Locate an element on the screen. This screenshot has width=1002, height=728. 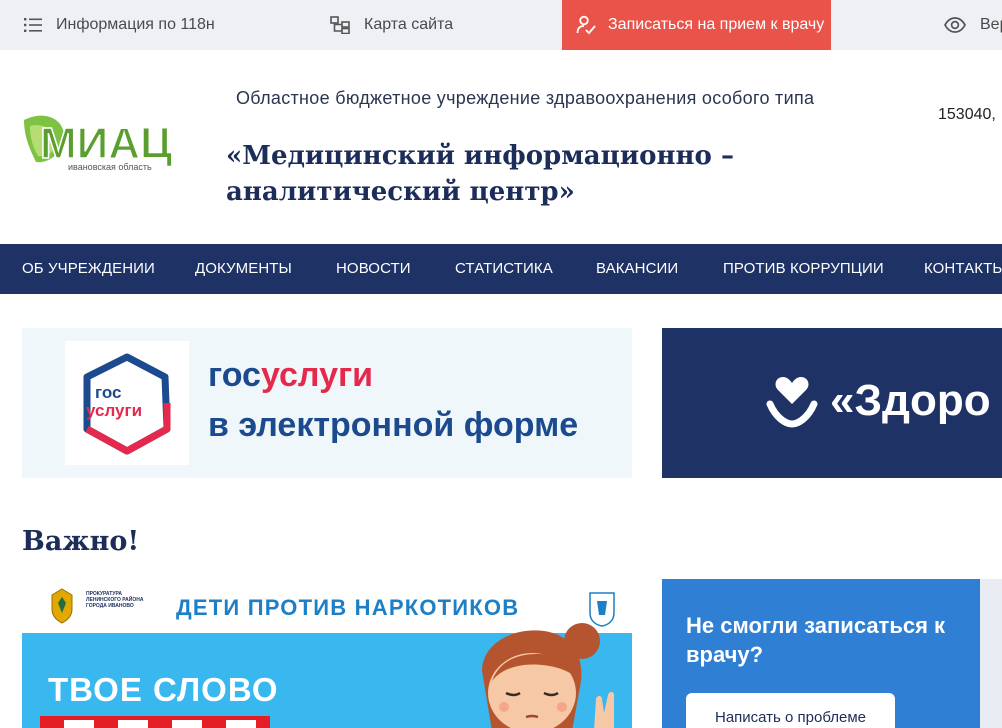
nav-item-documents: ДОКУМЕНТЫ is located at coordinates (243, 269).